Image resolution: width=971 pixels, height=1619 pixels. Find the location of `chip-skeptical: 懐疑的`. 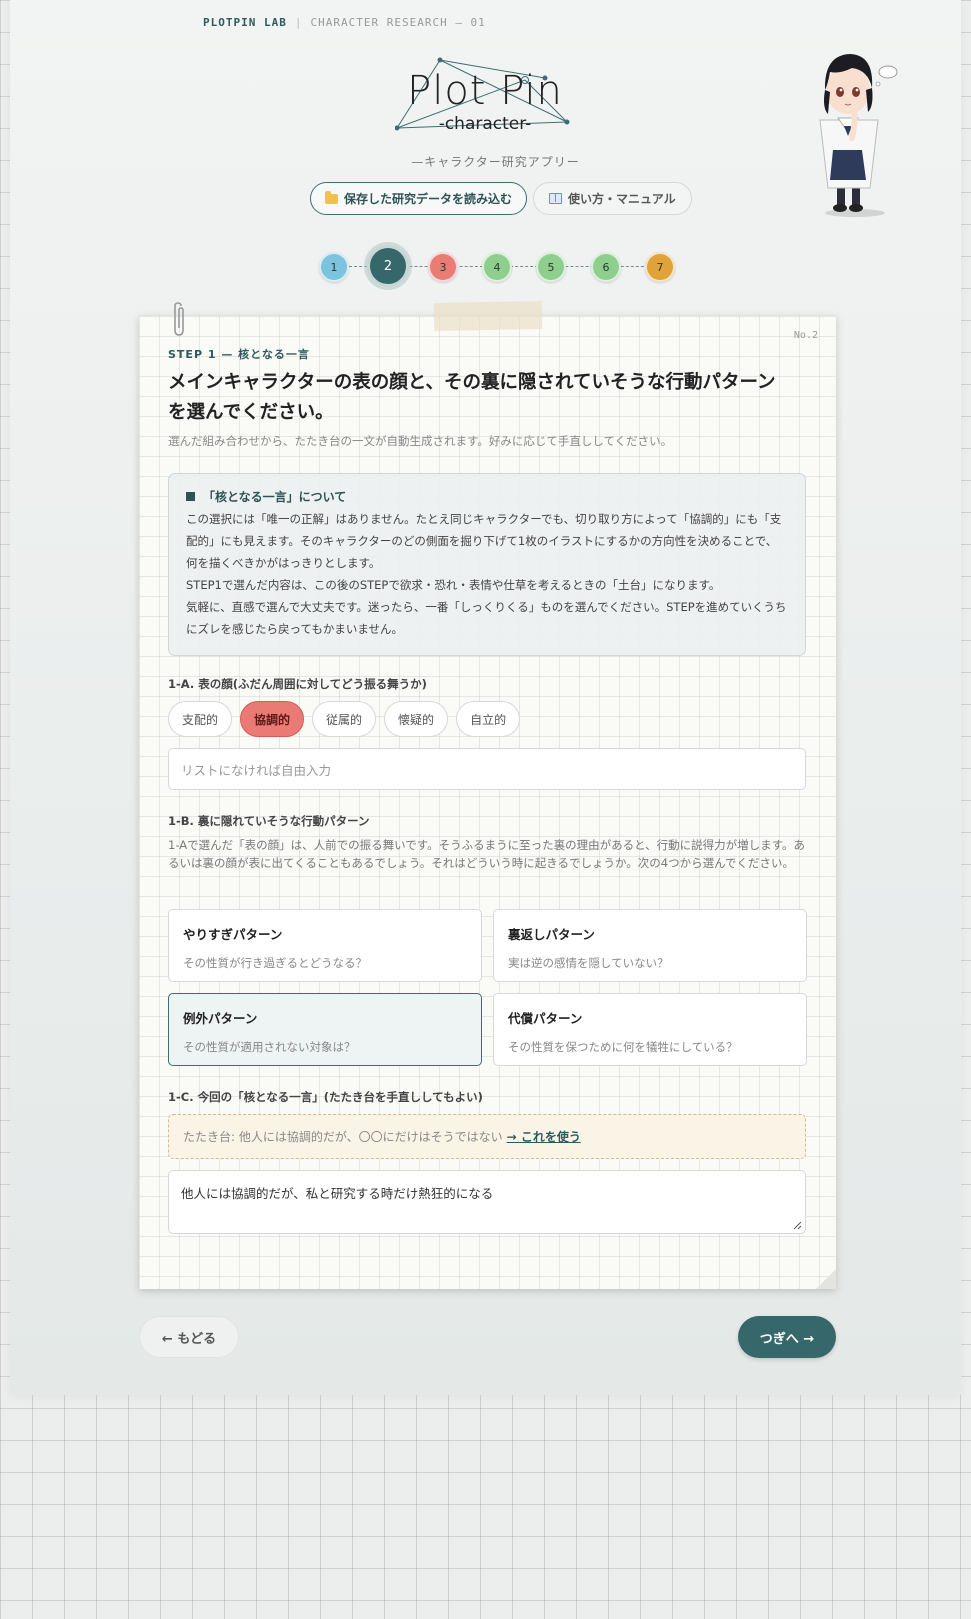

chip-skeptical: 懐疑的 is located at coordinates (416, 719).